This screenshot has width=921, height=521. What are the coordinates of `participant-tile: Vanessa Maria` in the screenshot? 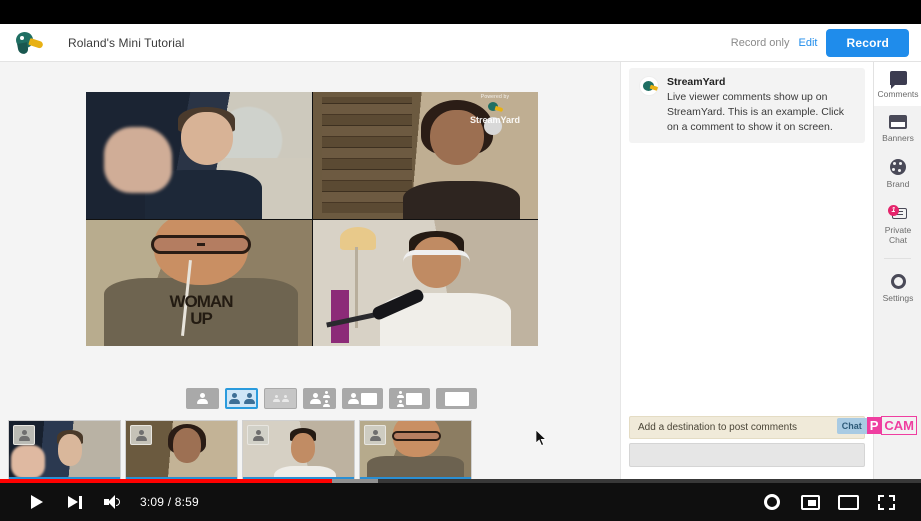 It's located at (181, 449).